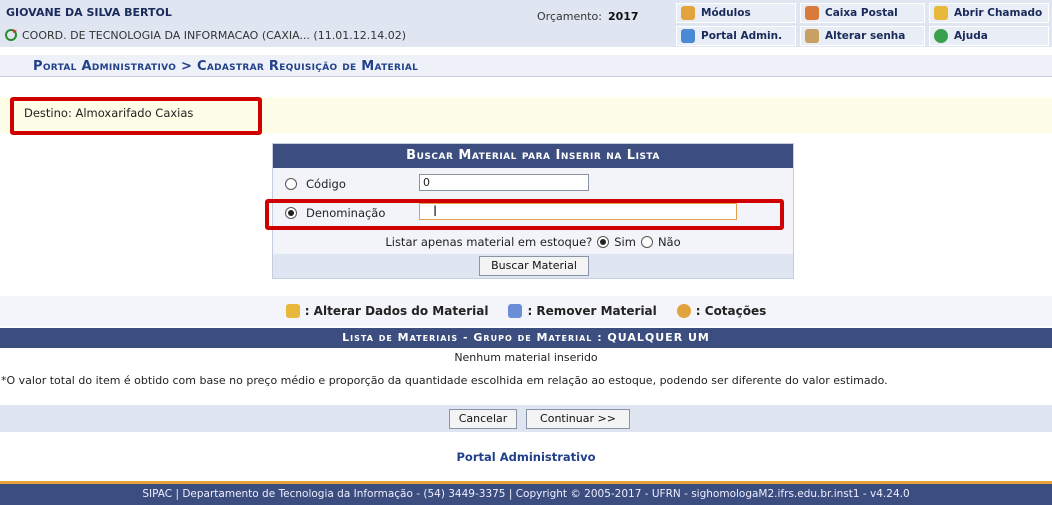 This screenshot has width=1052, height=505. What do you see at coordinates (89, 12) in the screenshot?
I see `user-name: GIOVANE DA SILVA BERTOL` at bounding box center [89, 12].